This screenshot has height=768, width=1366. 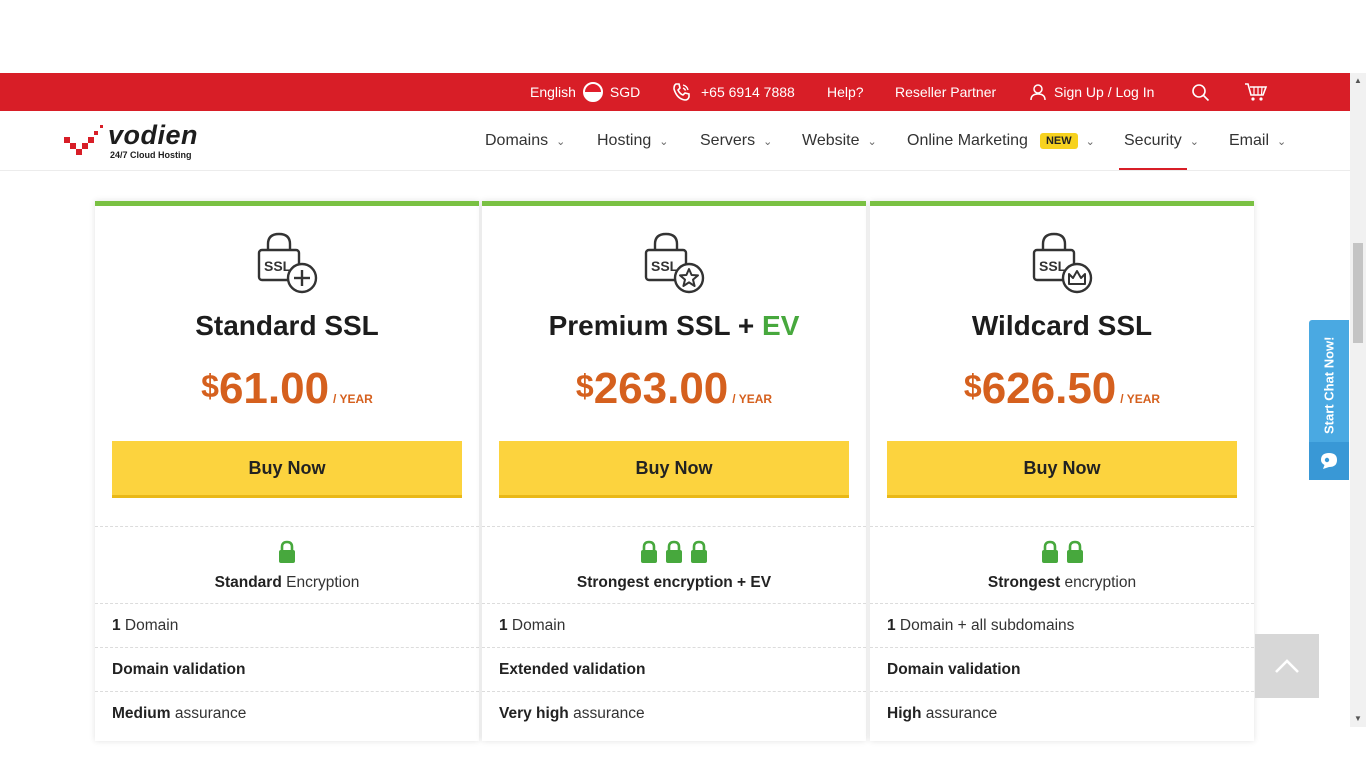 What do you see at coordinates (1062, 625) in the screenshot?
I see `domains-row: 1 Domain + all subdomains` at bounding box center [1062, 625].